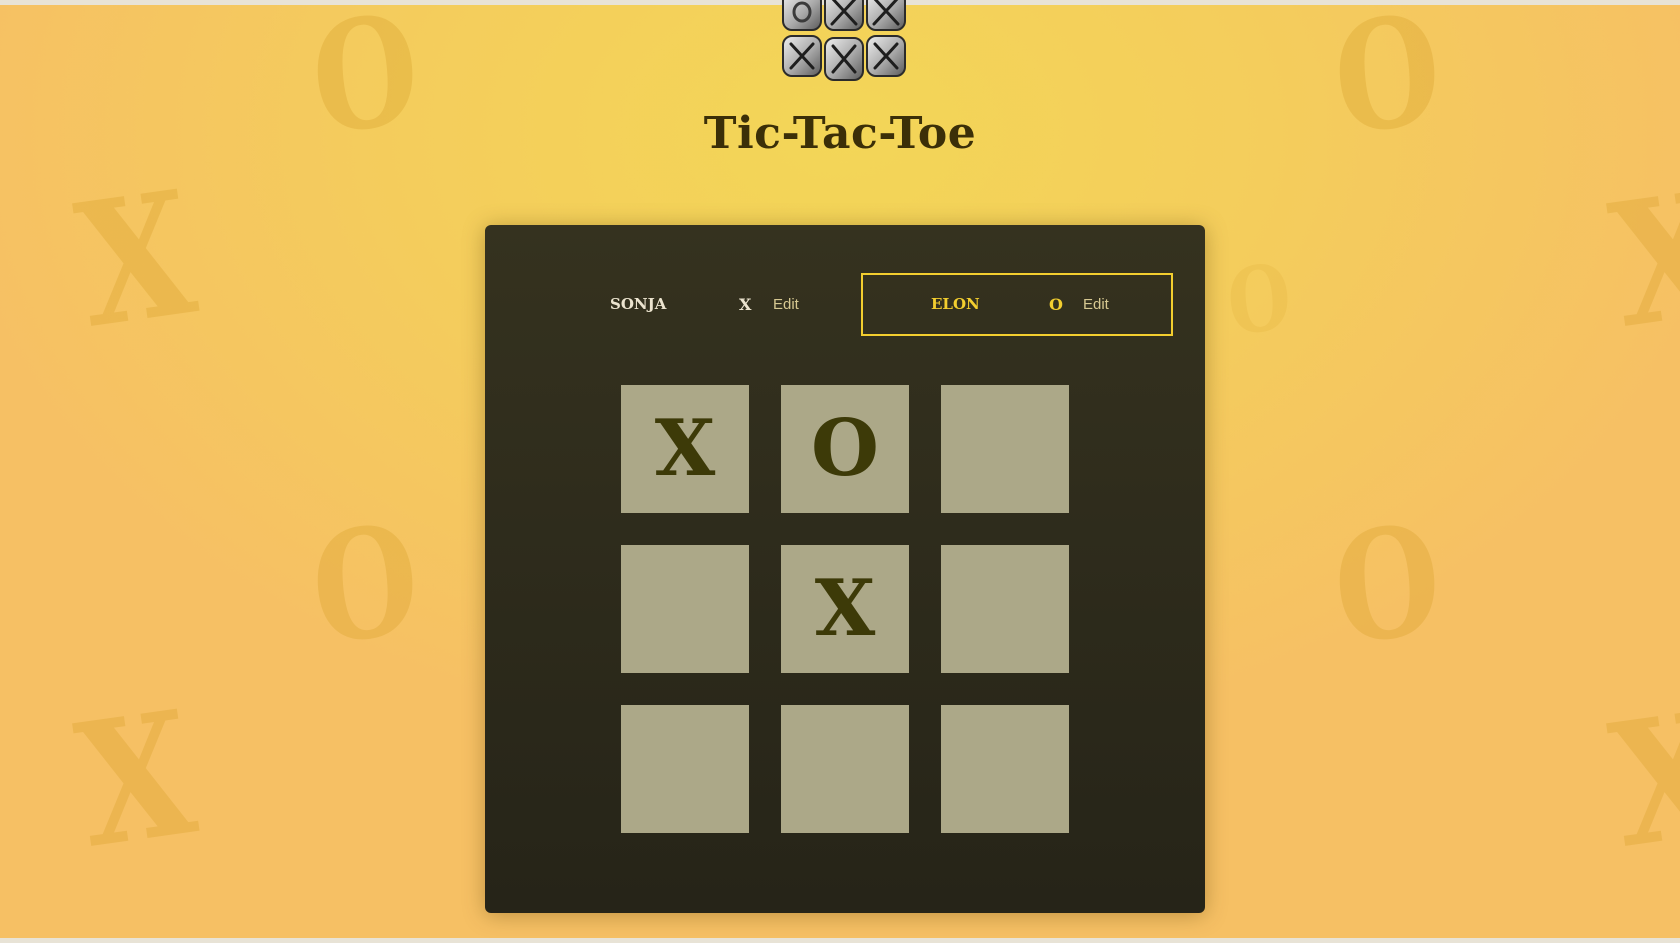 This screenshot has width=1680, height=943. I want to click on board-cell: O, so click(845, 449).